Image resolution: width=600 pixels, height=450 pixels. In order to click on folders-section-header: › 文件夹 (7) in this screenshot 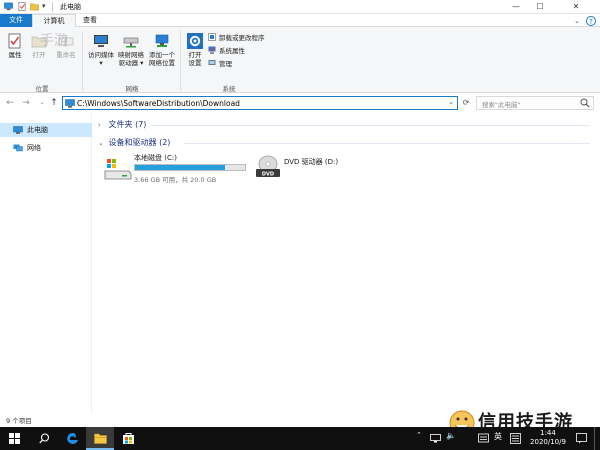, I will do `click(122, 124)`.